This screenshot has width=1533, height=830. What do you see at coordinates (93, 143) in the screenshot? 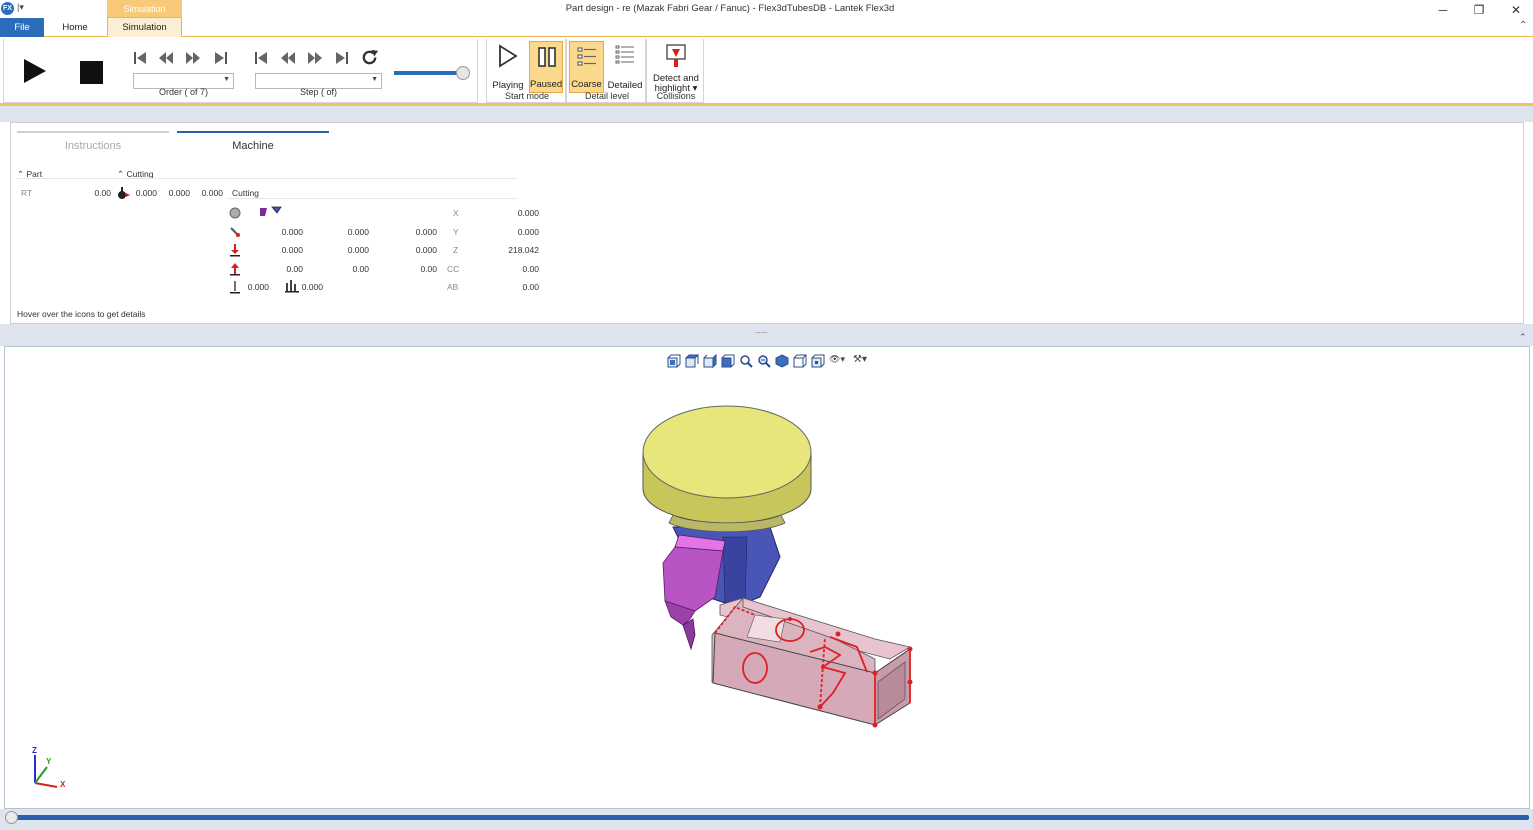
I see `tab-instructions: Instructions` at bounding box center [93, 143].